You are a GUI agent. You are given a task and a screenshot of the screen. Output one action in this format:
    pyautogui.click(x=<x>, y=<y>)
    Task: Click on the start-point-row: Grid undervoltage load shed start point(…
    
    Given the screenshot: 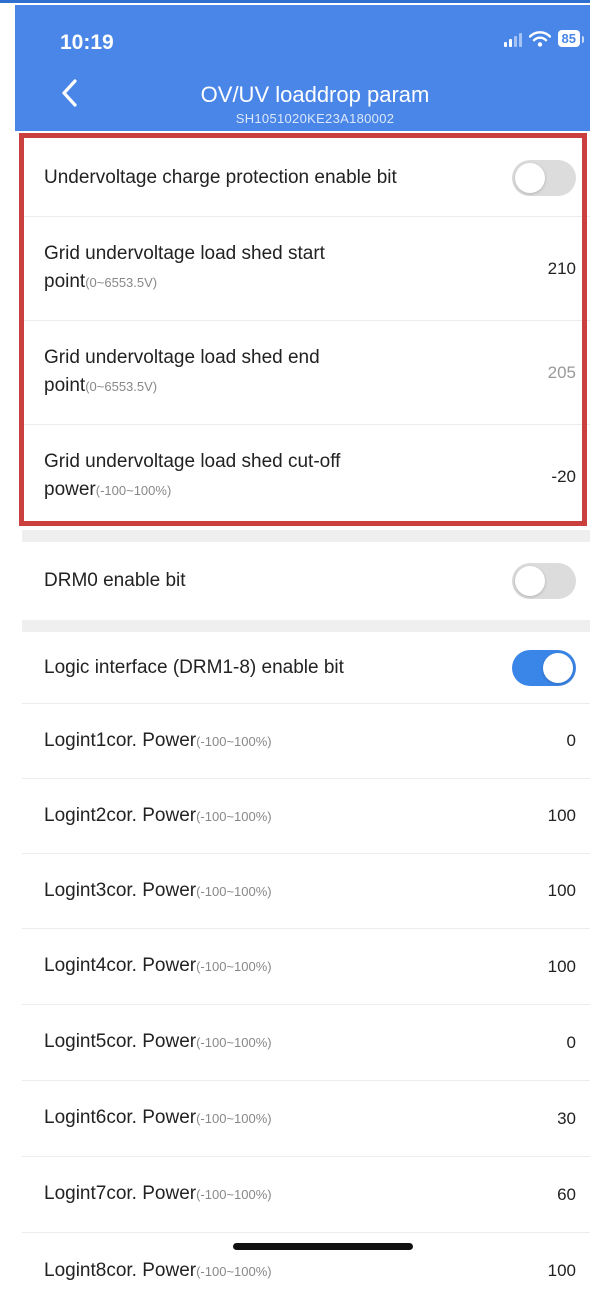 What is the action you would take?
    pyautogui.click(x=306, y=269)
    